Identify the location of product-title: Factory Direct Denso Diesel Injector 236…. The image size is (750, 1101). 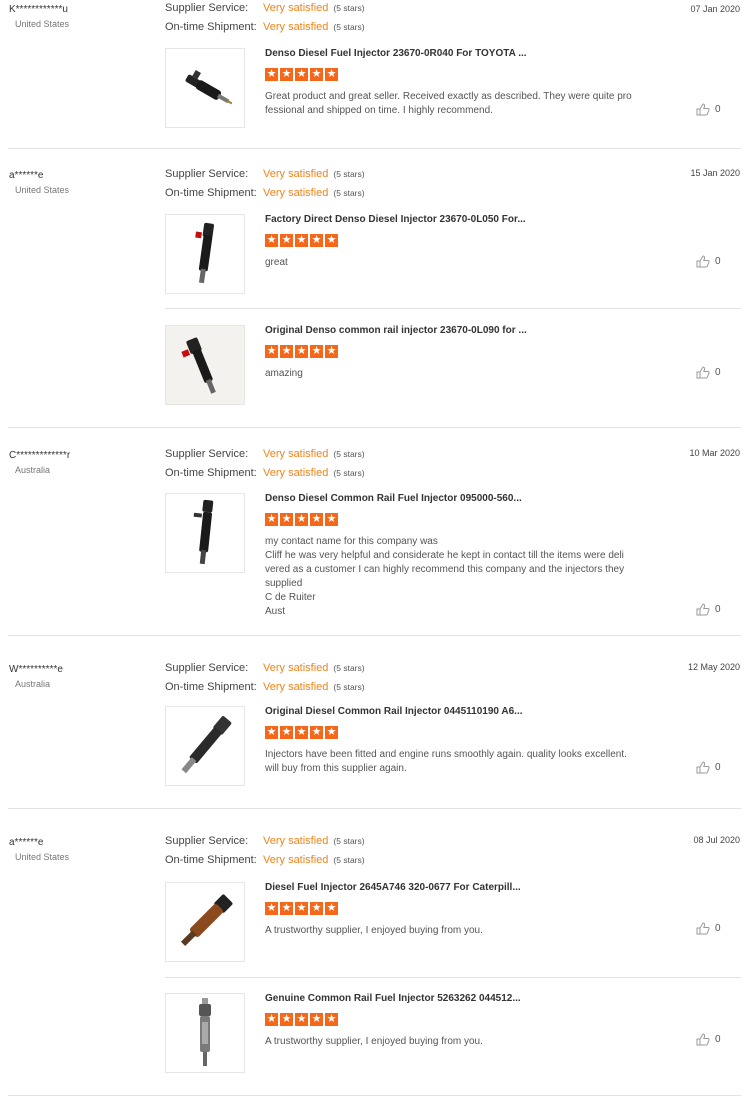
(395, 219).